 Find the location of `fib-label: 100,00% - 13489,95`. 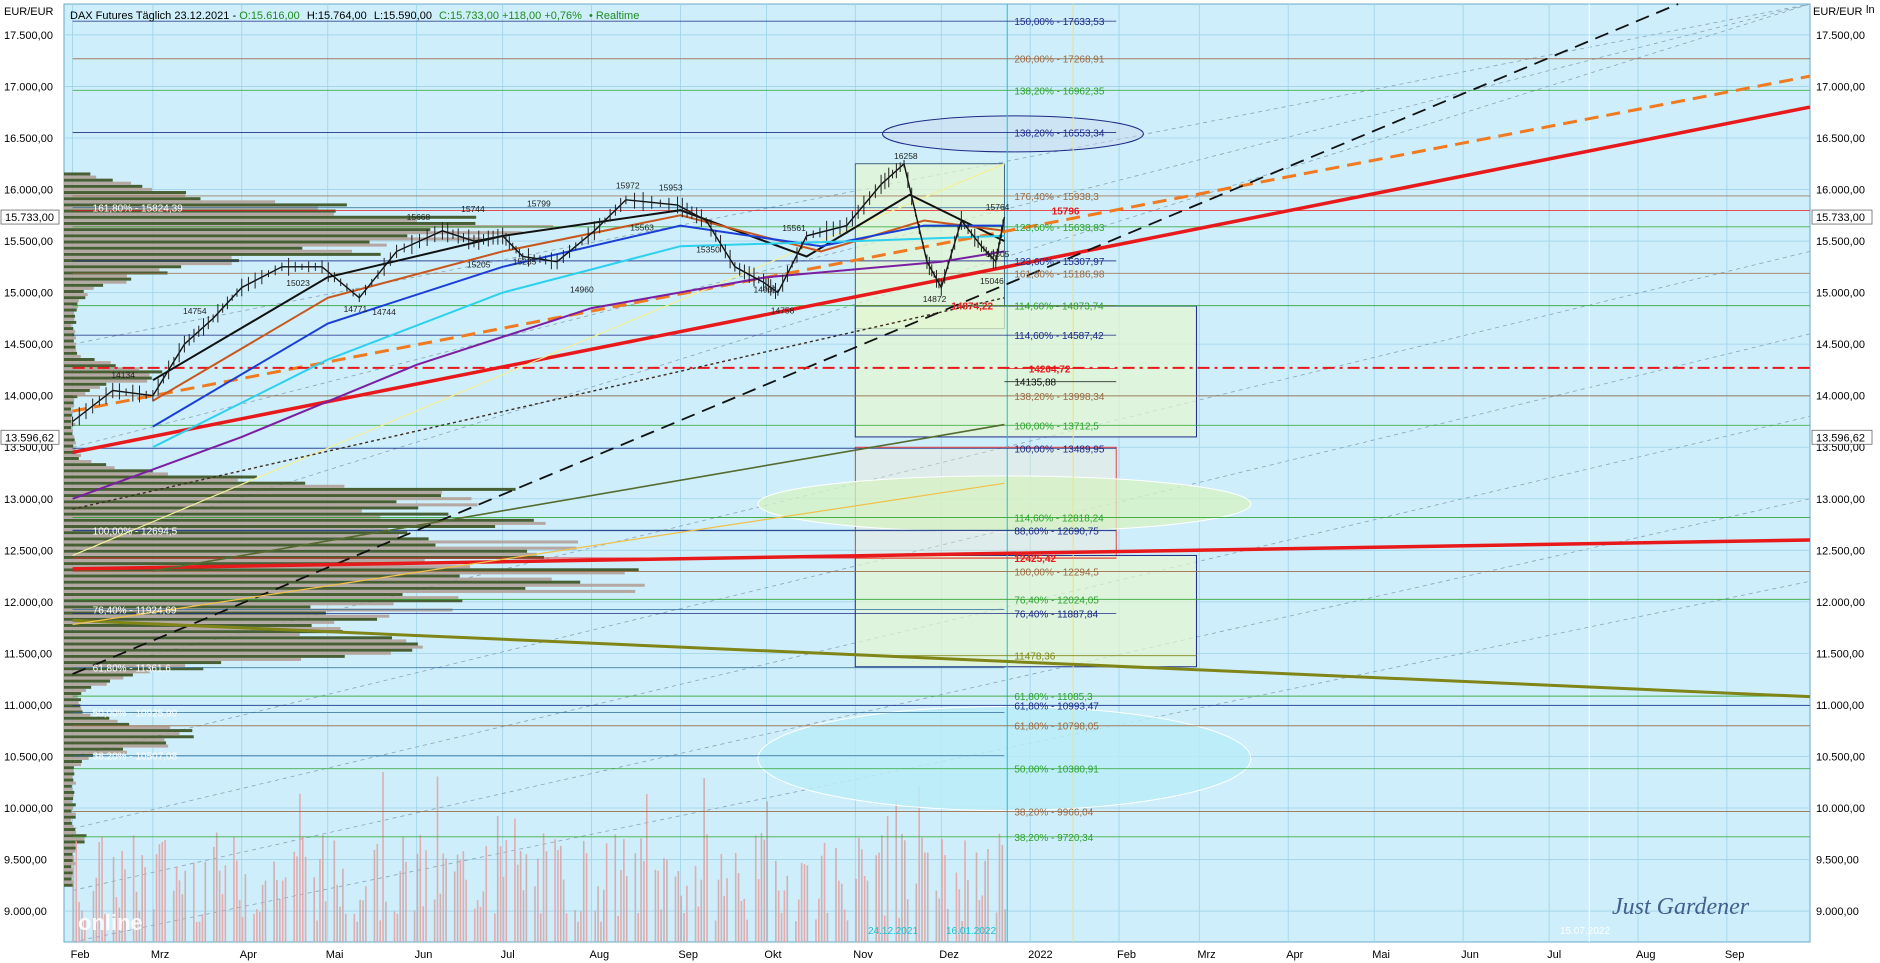

fib-label: 100,00% - 13489,95 is located at coordinates (1059, 449).